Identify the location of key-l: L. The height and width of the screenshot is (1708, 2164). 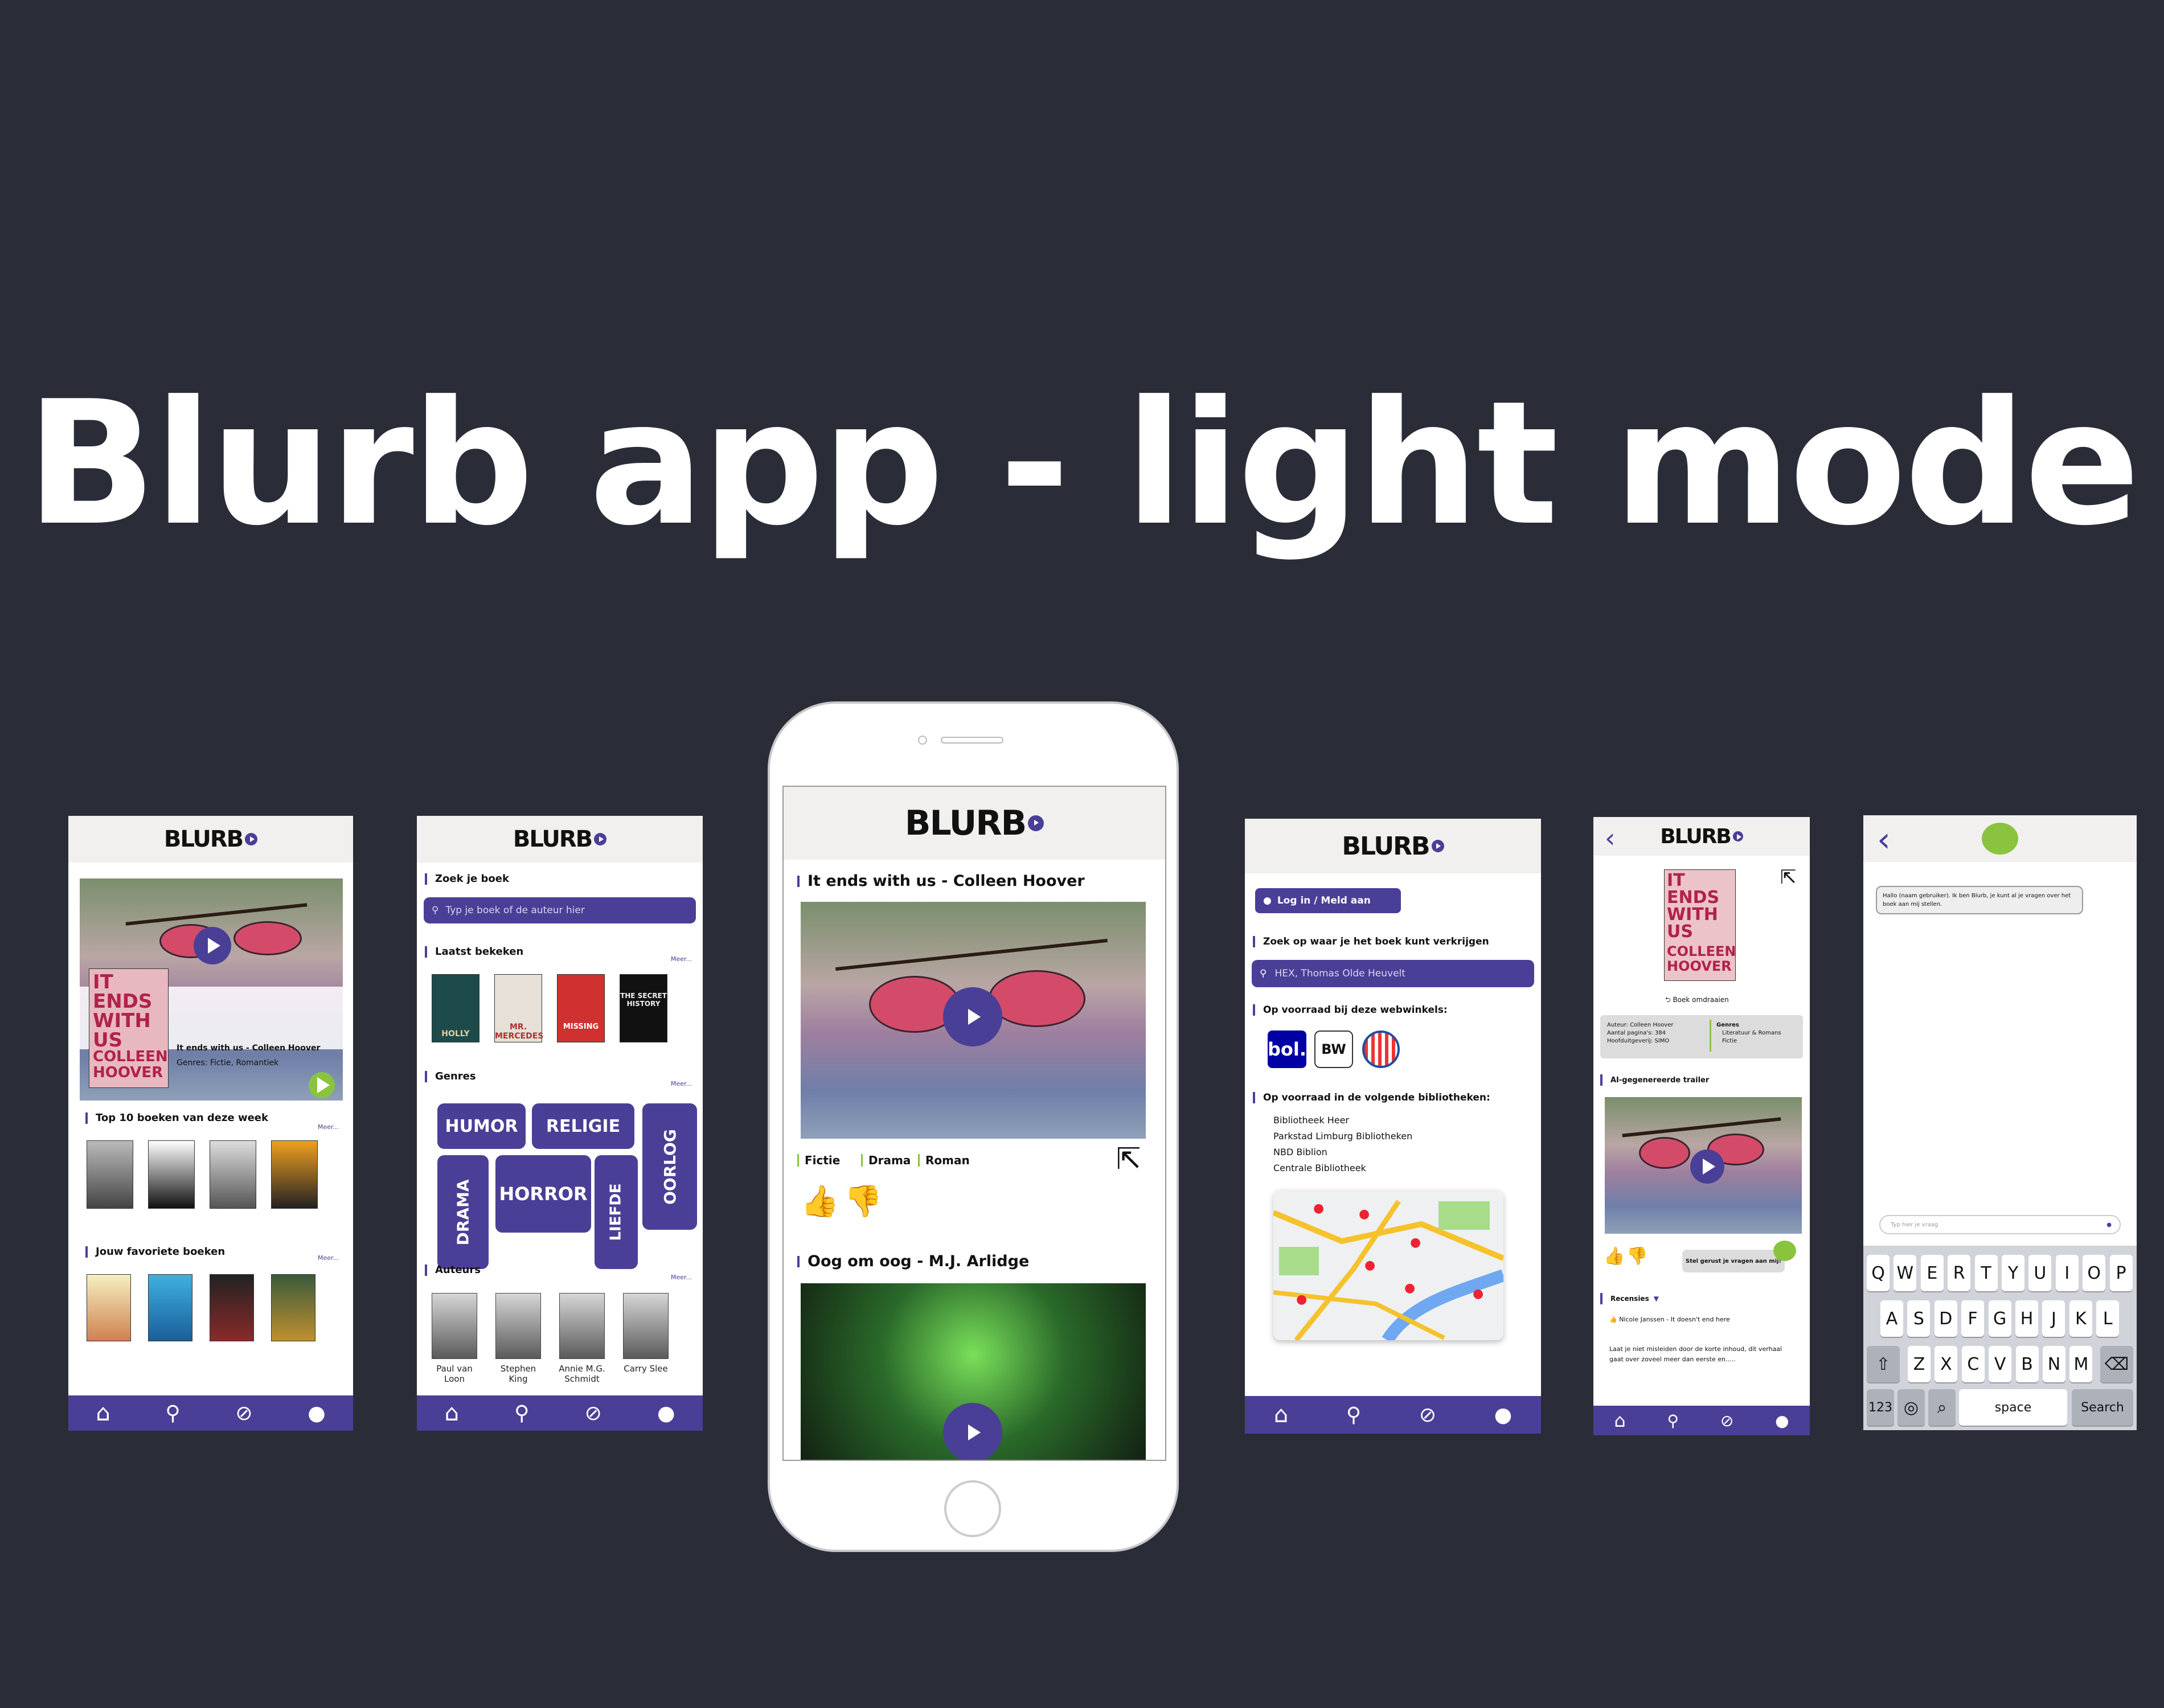
(2108, 1318).